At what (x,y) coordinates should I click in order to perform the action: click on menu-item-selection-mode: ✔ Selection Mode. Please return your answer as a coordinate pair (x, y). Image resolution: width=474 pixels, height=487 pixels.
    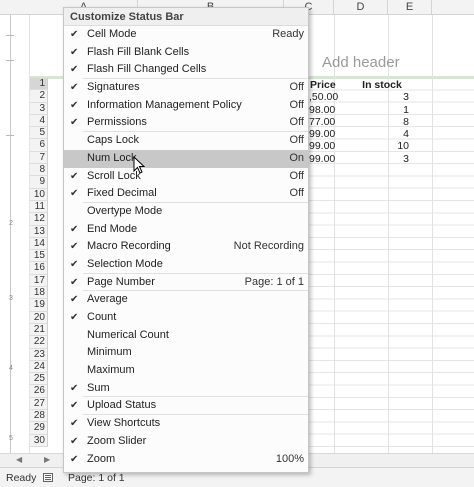
    Looking at the image, I should click on (186, 265).